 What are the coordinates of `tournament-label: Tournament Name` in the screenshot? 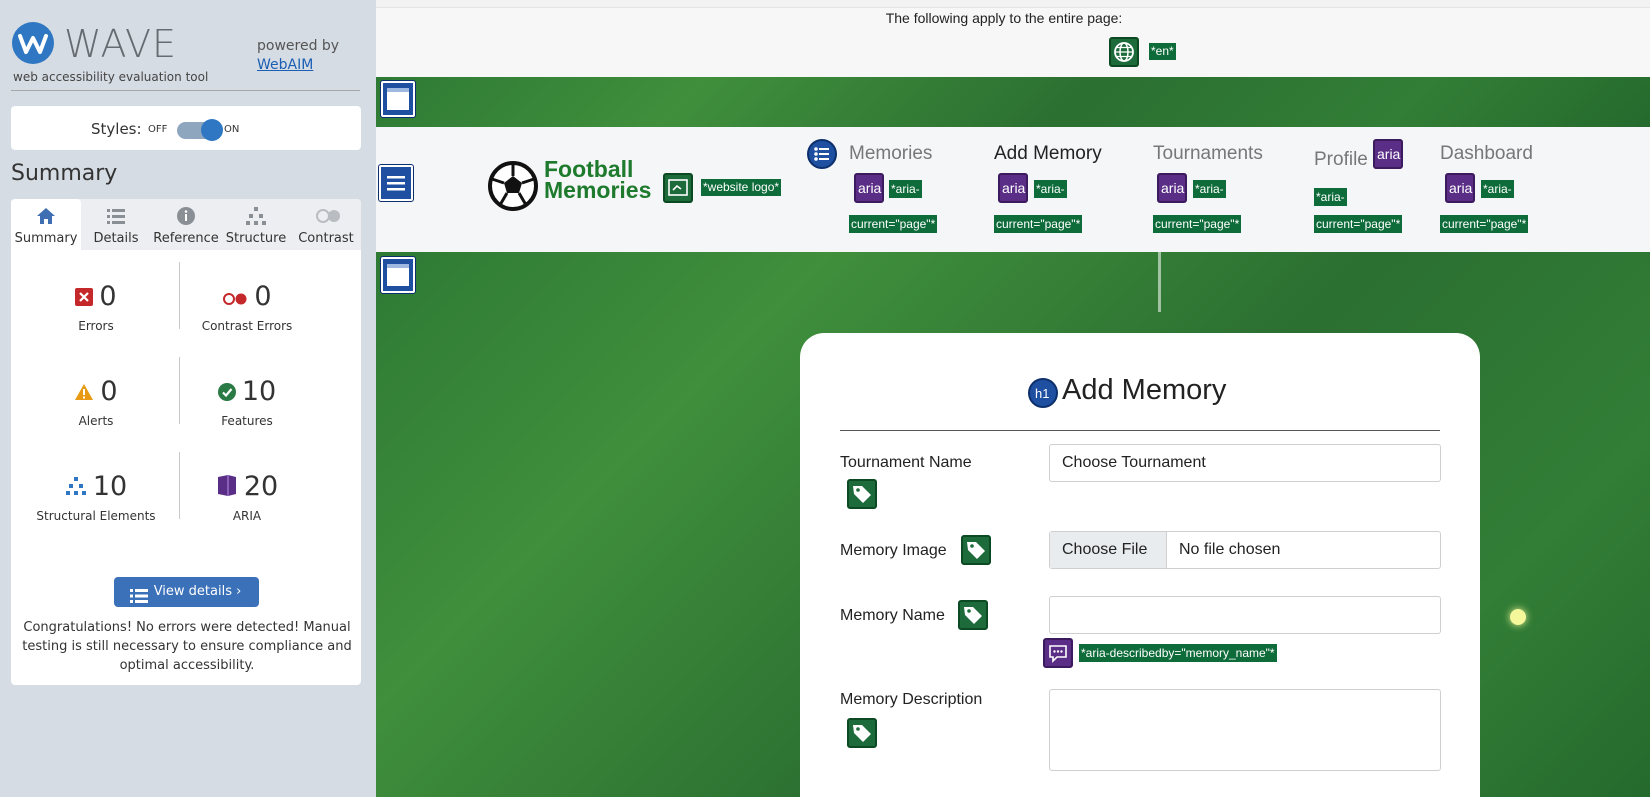 It's located at (906, 462).